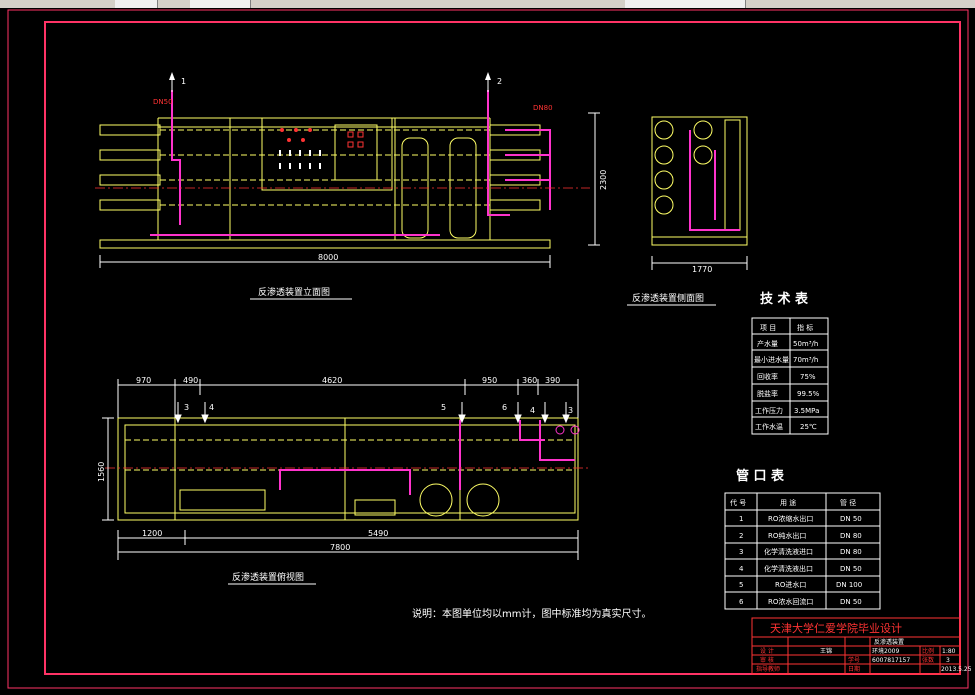 The height and width of the screenshot is (695, 975). Describe the element at coordinates (956, 669) in the screenshot. I see `title-block-date: 2013.5.25` at that location.